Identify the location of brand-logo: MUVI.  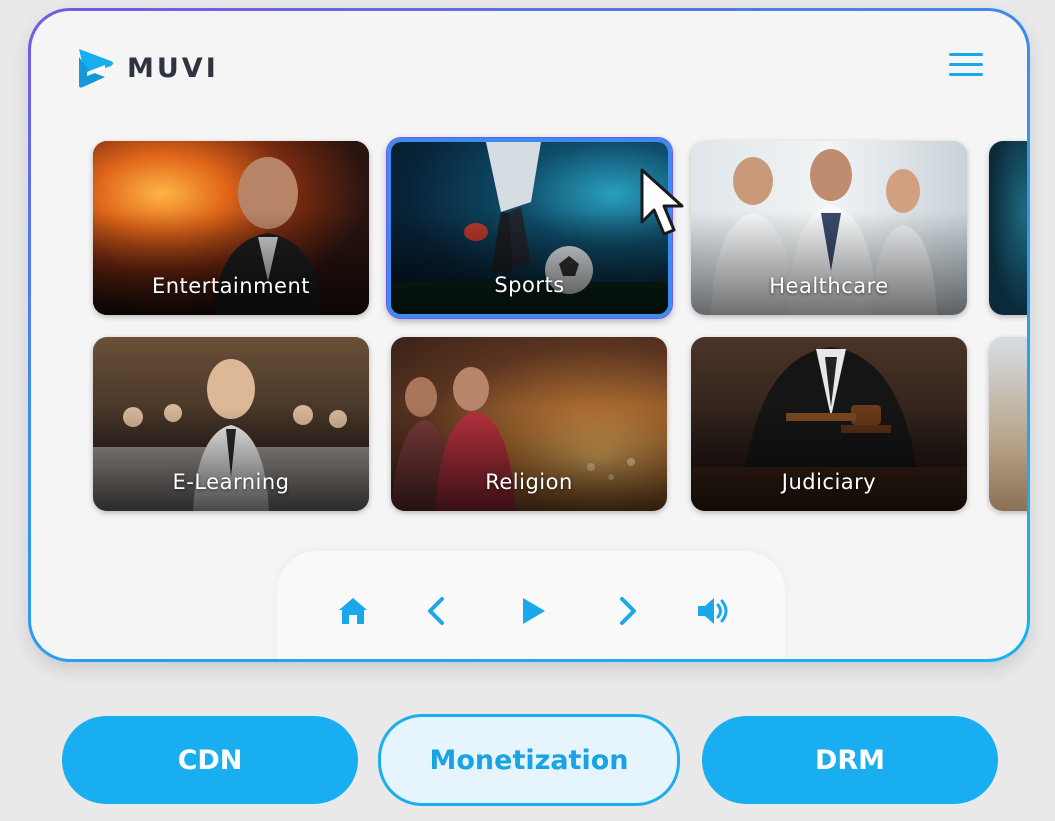
(147, 68).